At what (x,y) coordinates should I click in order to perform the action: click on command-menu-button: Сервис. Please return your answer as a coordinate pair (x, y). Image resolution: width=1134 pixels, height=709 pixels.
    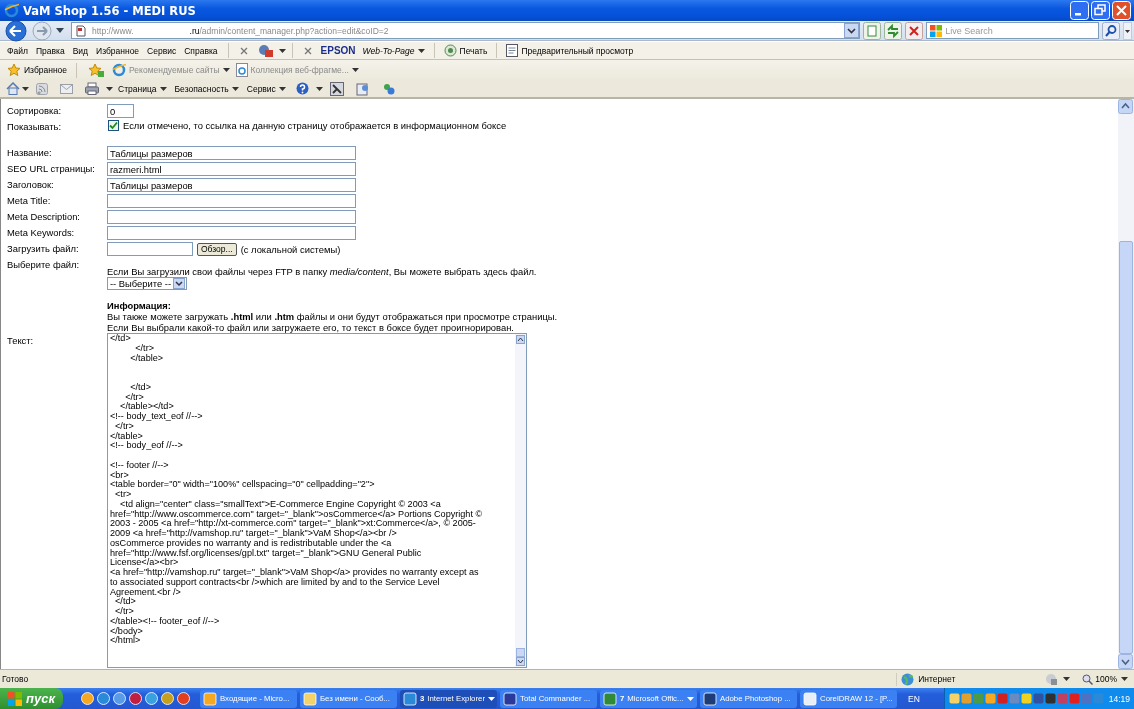
    Looking at the image, I should click on (266, 88).